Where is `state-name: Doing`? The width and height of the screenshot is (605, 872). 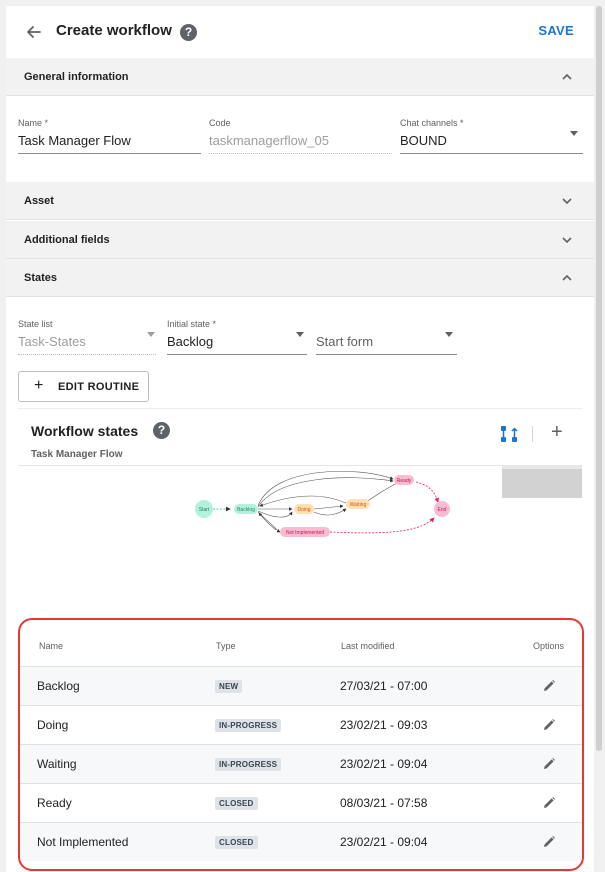 state-name: Doing is located at coordinates (53, 725).